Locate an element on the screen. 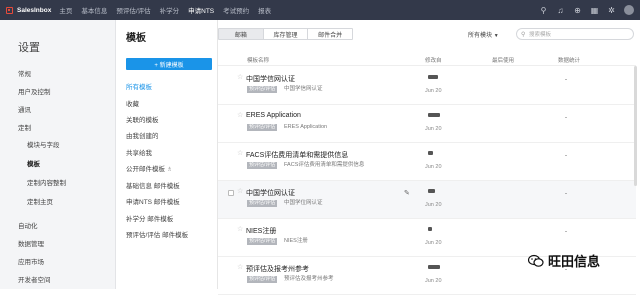  nav-exam-booking: 考试预约 is located at coordinates (236, 10).